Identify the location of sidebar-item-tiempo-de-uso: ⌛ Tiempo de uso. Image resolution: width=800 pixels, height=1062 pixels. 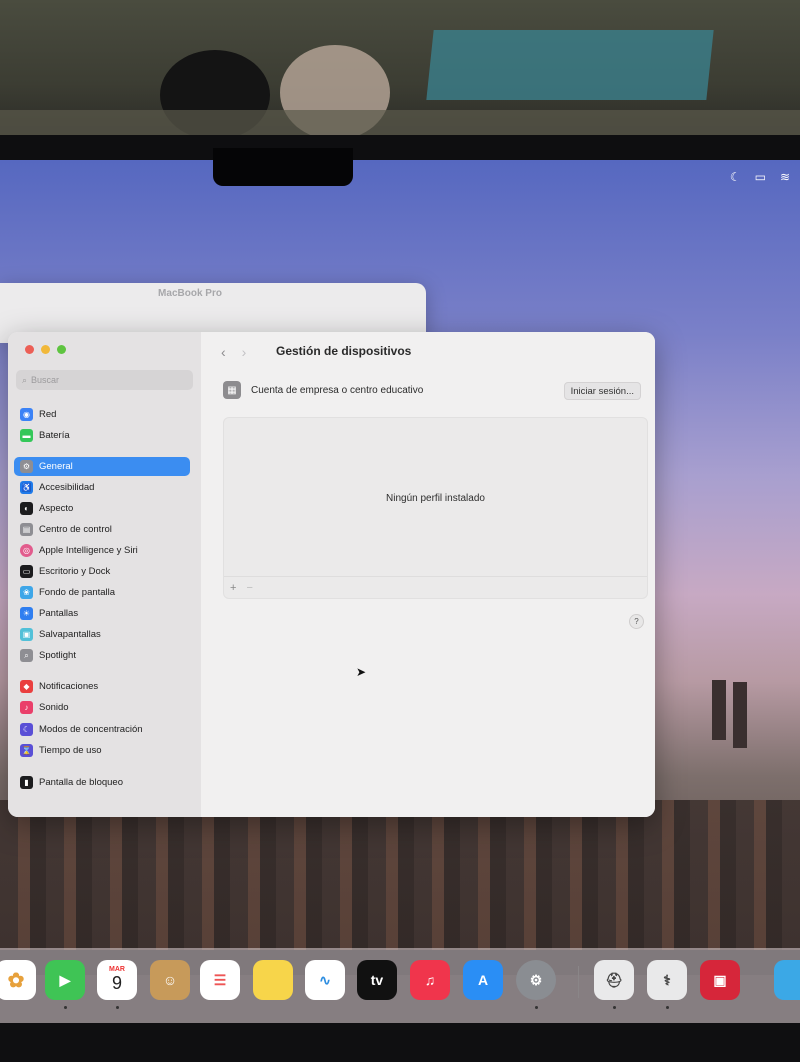
(102, 750).